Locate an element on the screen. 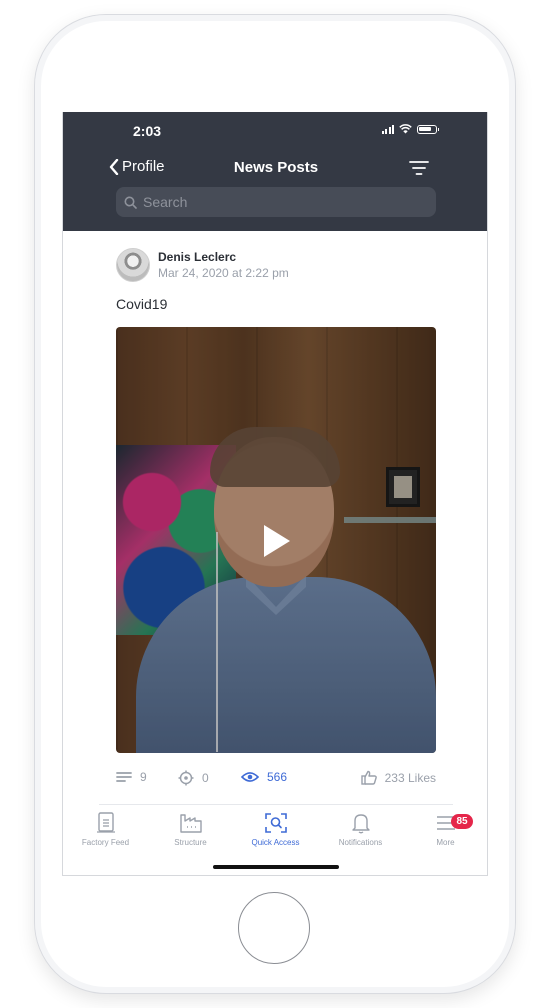 The height and width of the screenshot is (1008, 547). notification-badge: 85 is located at coordinates (462, 821).